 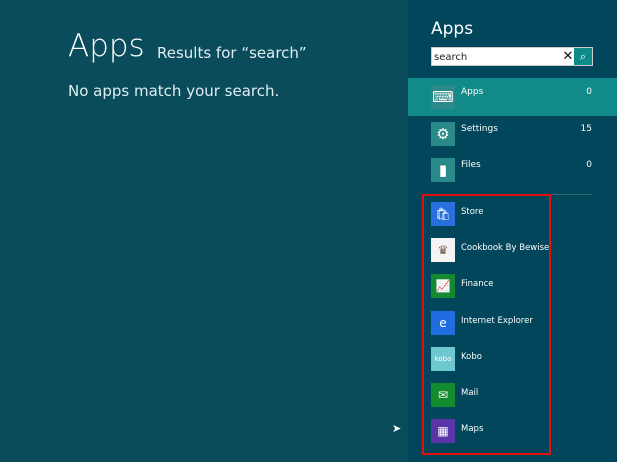 I want to click on app-label: Store, so click(x=472, y=212).